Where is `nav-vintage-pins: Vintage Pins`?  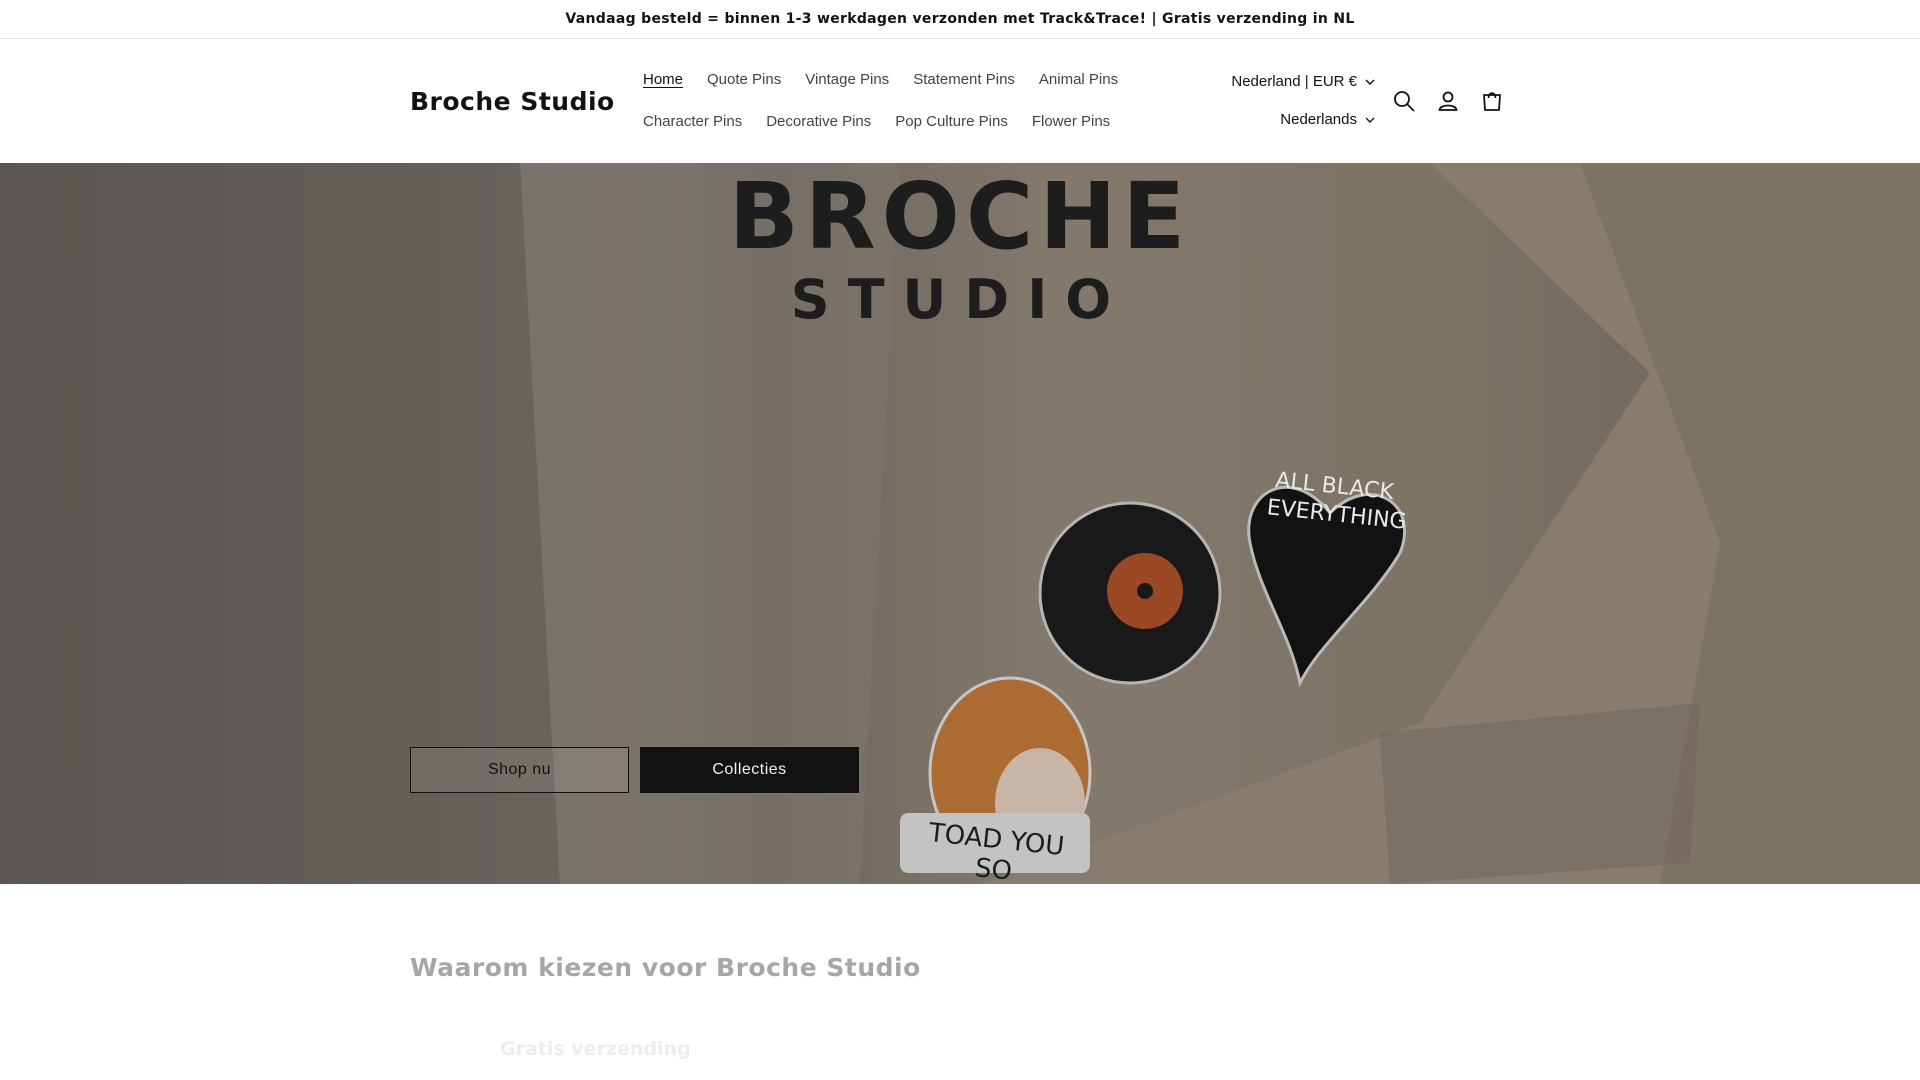
nav-vintage-pins: Vintage Pins is located at coordinates (847, 79).